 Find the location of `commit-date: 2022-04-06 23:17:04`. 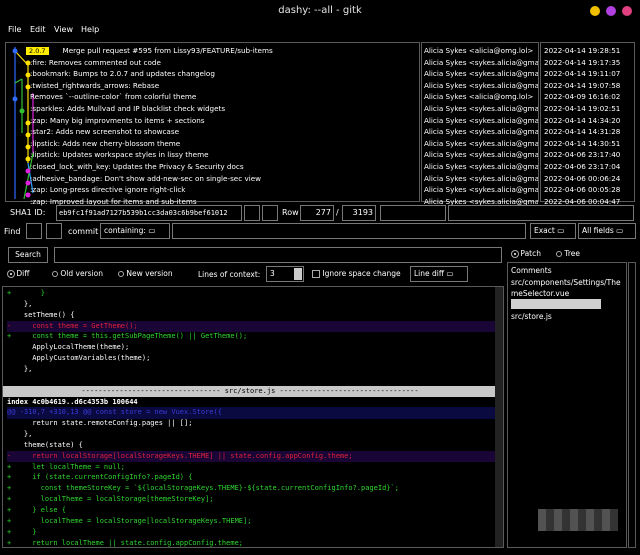

commit-date: 2022-04-06 23:17:04 is located at coordinates (589, 167).